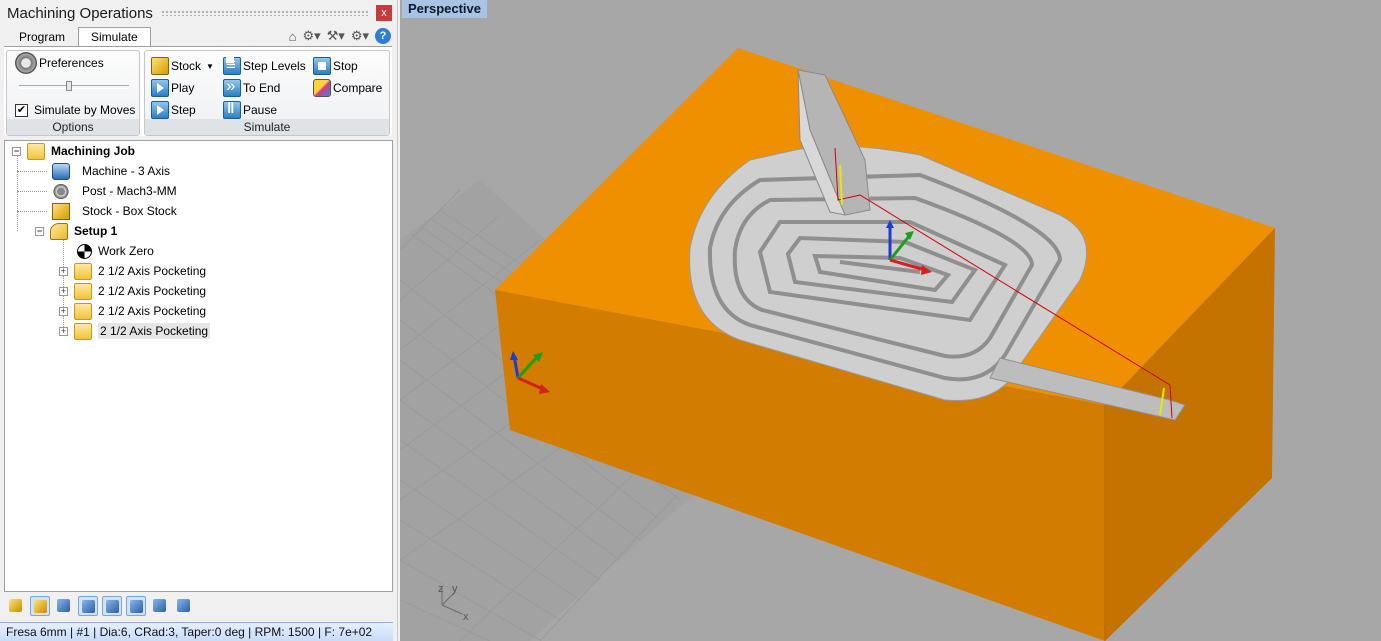 The height and width of the screenshot is (641, 1381). Describe the element at coordinates (186, 66) in the screenshot. I see `stock-label: Stock` at that location.